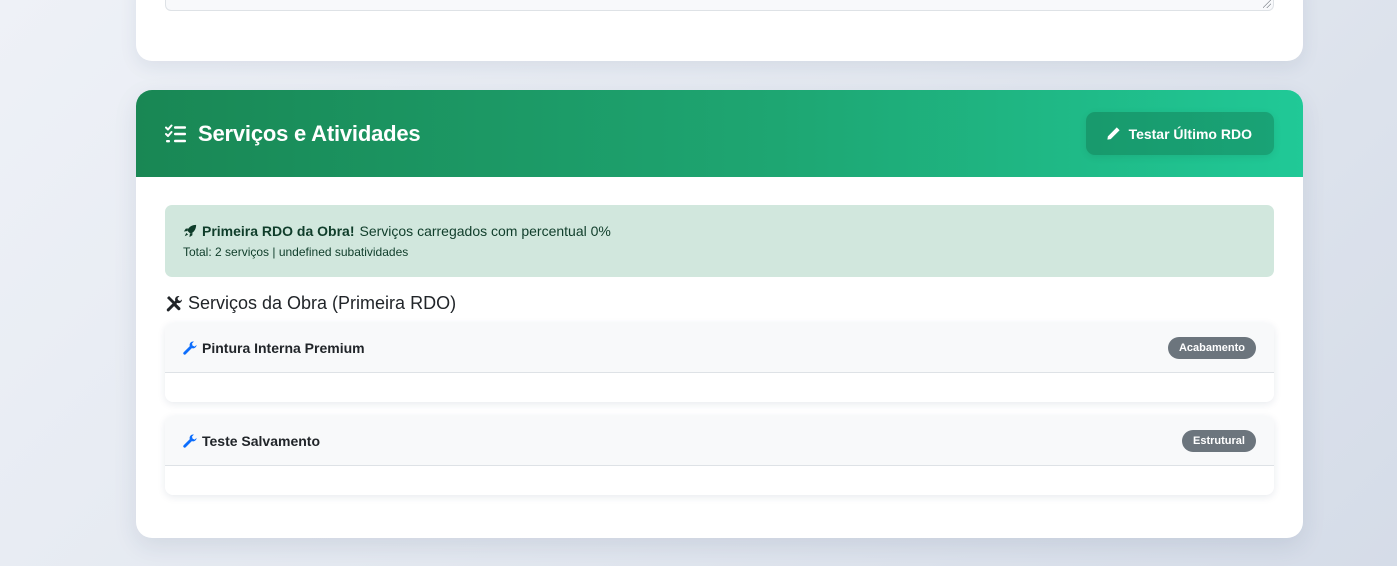 The height and width of the screenshot is (566, 1397). Describe the element at coordinates (719, 348) in the screenshot. I see `service-card-header: Pintura Interna Premium Acabamento` at that location.